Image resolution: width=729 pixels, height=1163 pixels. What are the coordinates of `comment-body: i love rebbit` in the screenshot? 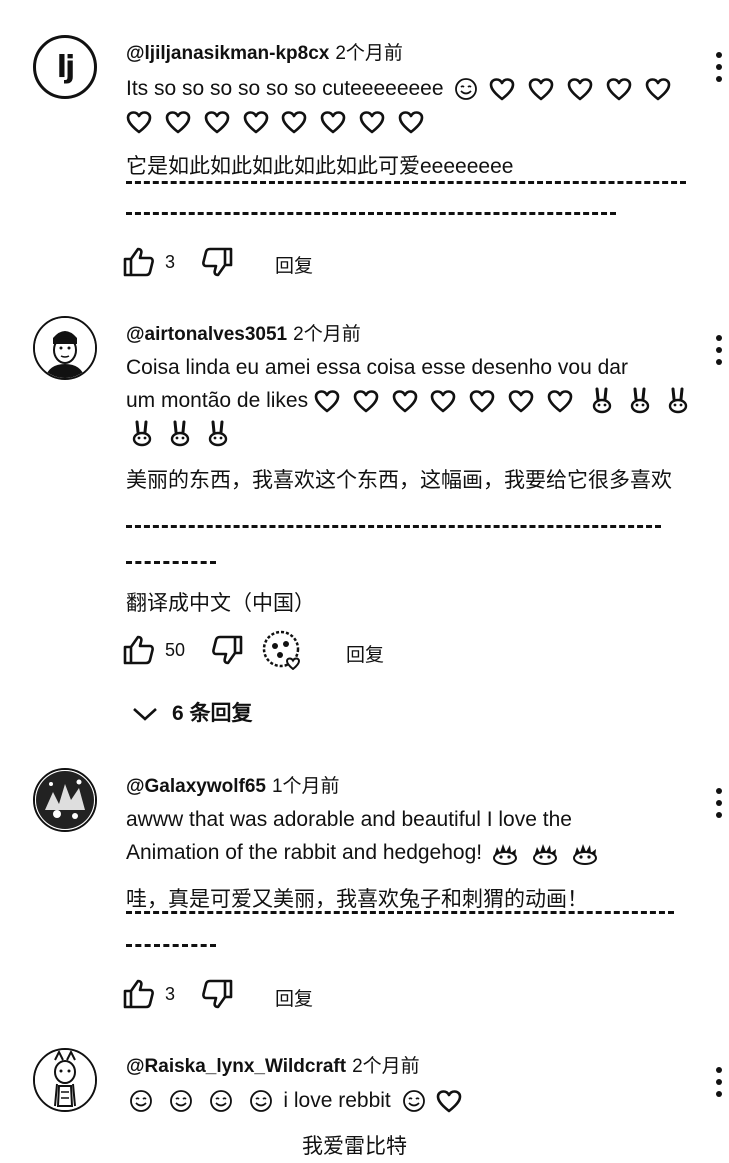 It's located at (337, 1100).